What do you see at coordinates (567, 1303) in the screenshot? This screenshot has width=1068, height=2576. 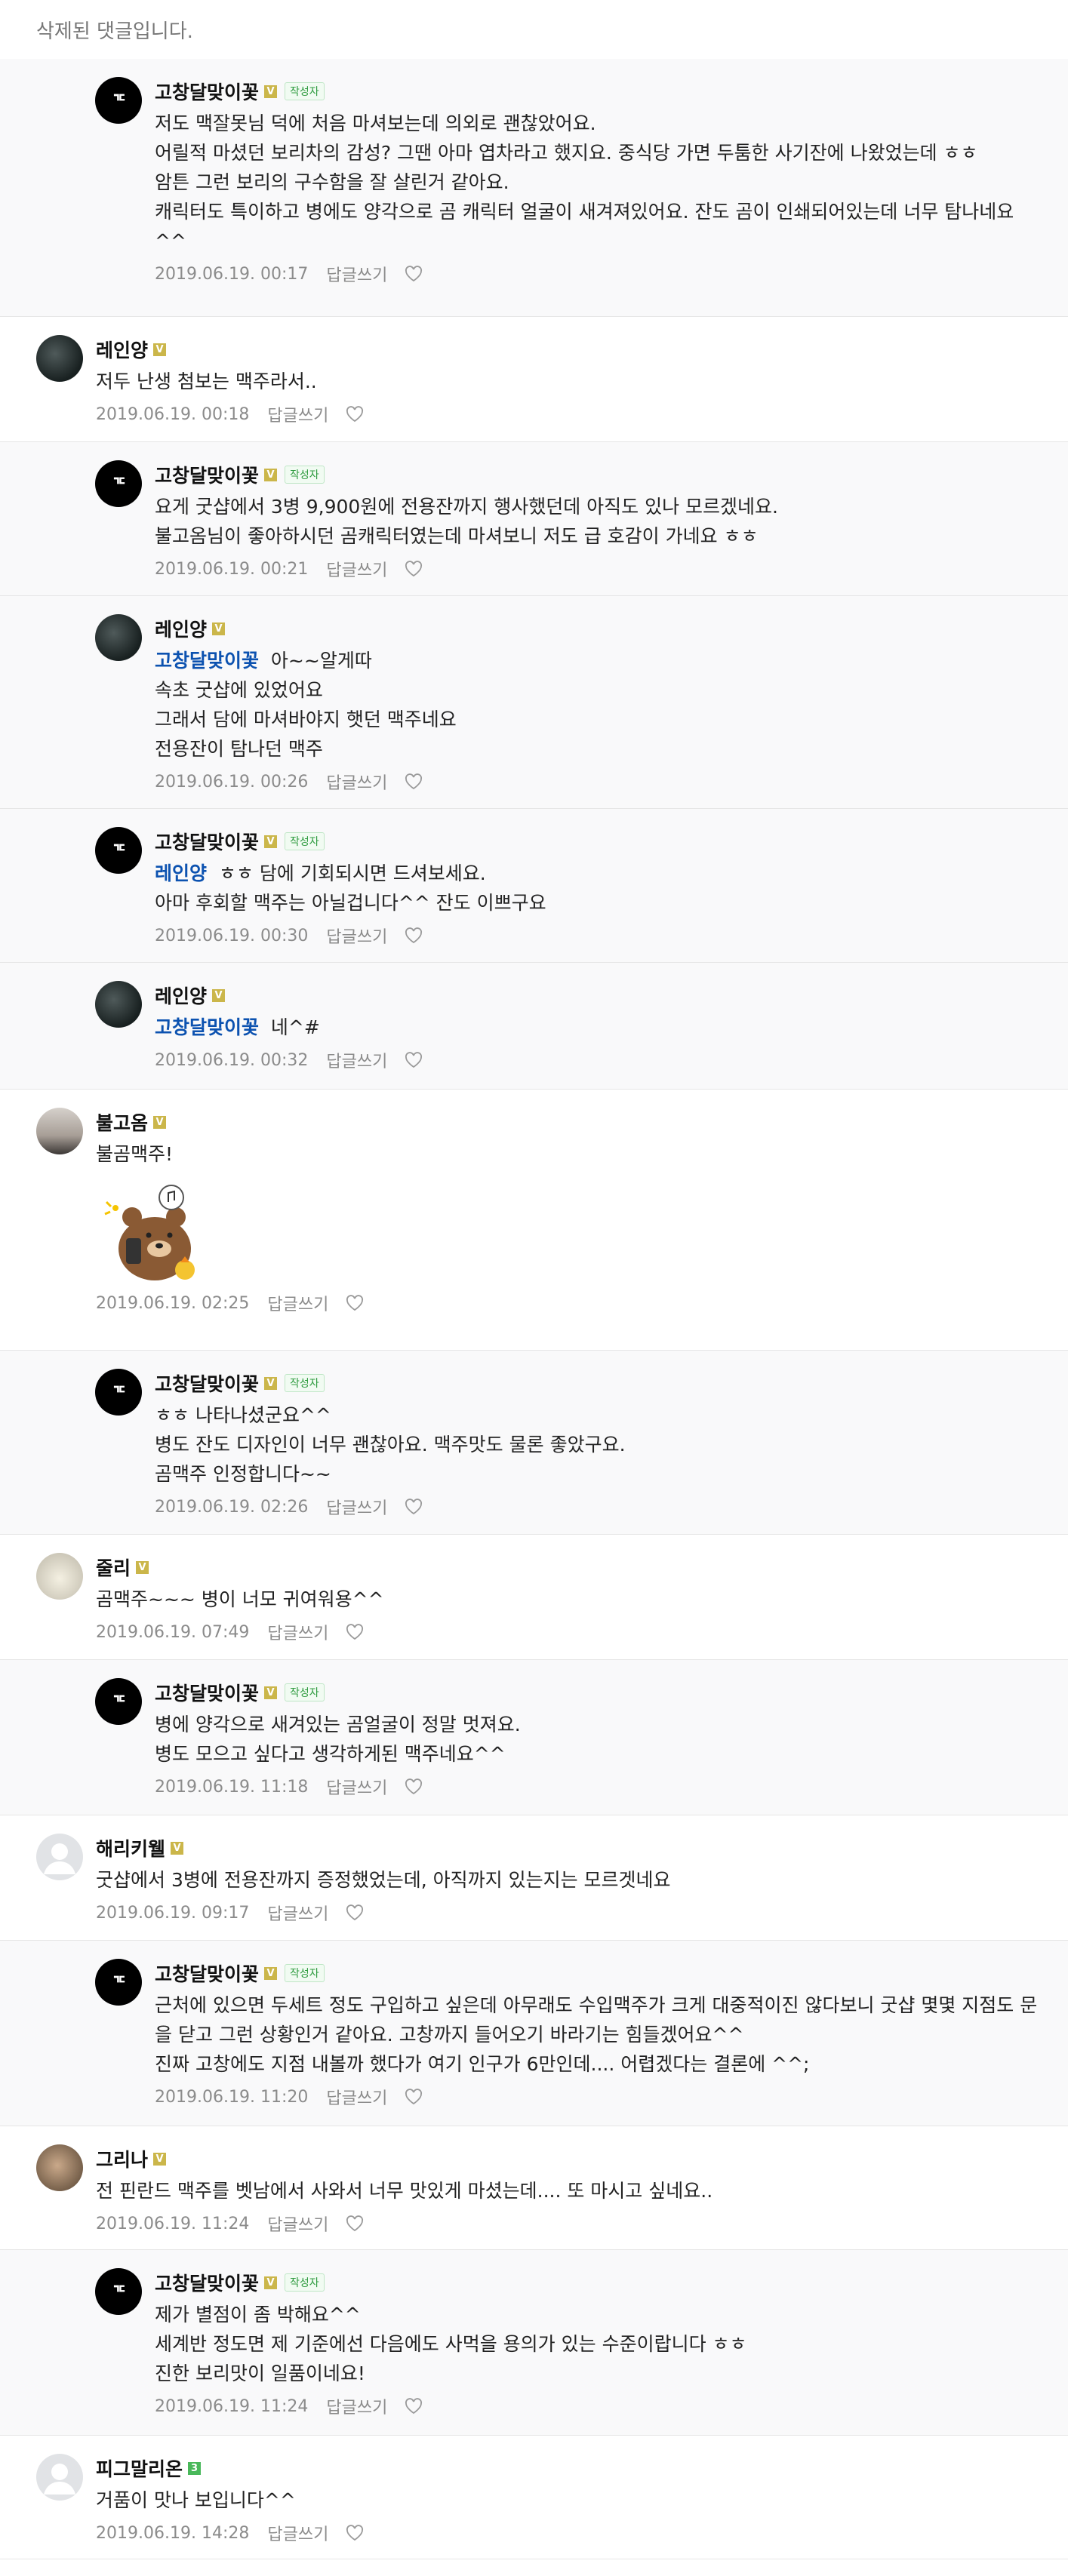 I see `comment-meta: 2019.06.19. 02:25 답글쓰기` at bounding box center [567, 1303].